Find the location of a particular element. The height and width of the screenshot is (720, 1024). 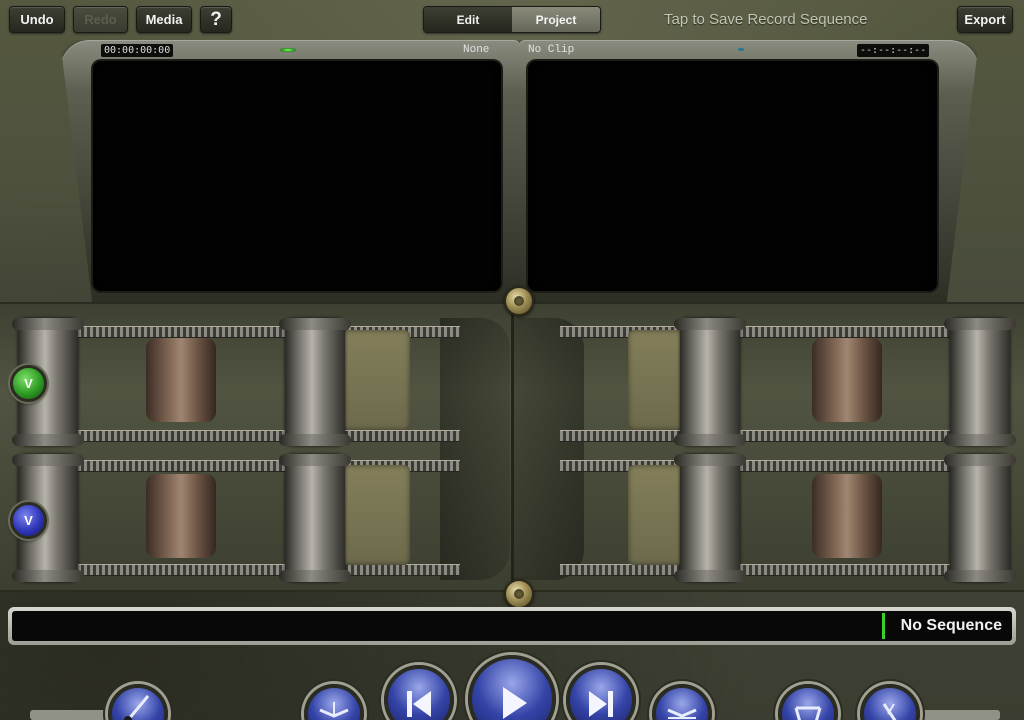

extract-icon is located at coordinates (889, 711).